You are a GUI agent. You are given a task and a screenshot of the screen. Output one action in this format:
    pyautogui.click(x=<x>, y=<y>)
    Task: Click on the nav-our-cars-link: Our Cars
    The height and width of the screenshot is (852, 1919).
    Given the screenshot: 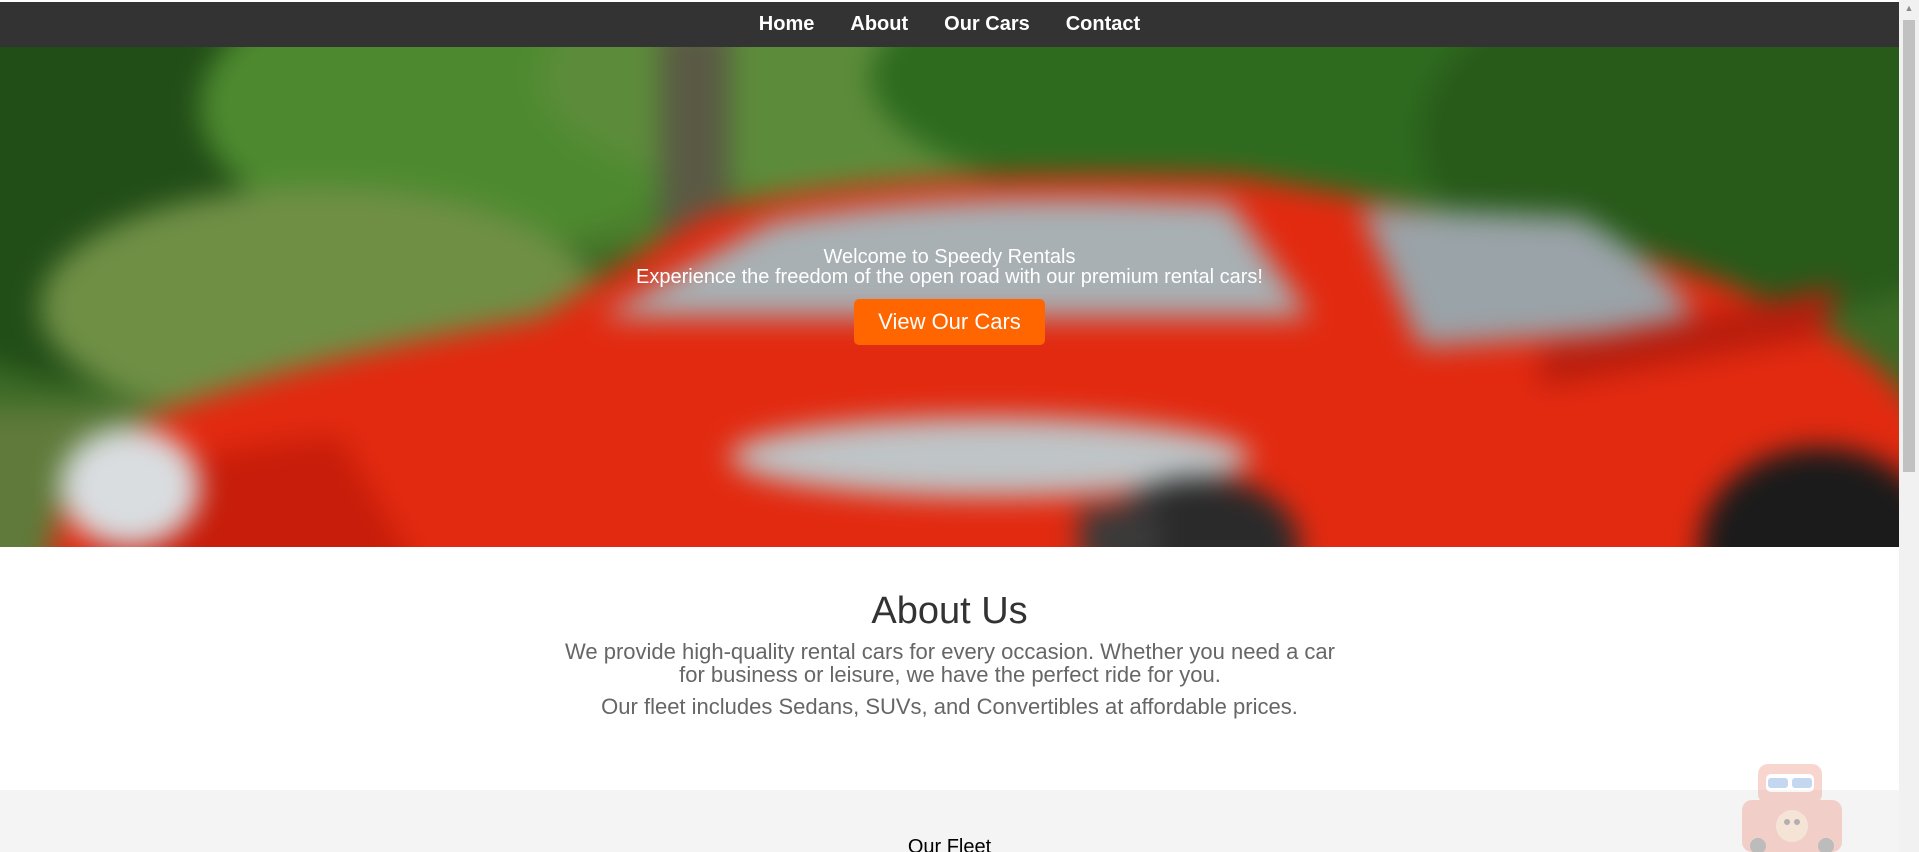 What is the action you would take?
    pyautogui.click(x=987, y=24)
    